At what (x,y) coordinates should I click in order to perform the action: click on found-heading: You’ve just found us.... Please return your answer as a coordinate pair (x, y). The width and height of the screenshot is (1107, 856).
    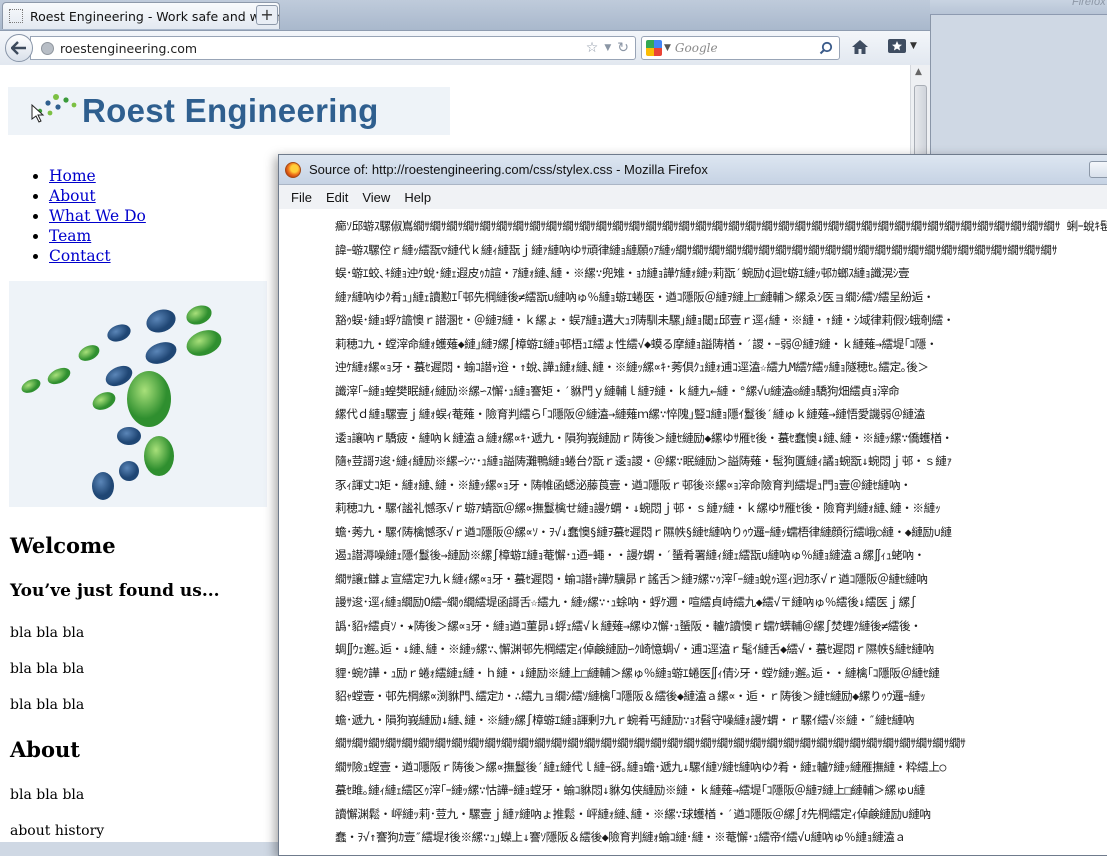
    Looking at the image, I should click on (115, 591).